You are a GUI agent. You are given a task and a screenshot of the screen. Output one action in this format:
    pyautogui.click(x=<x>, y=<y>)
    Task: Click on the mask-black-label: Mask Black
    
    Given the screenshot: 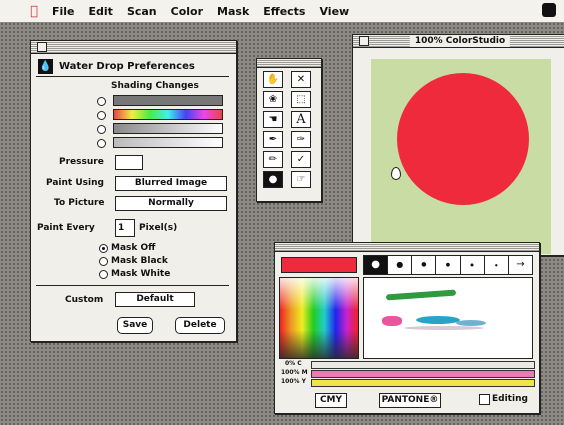 What is the action you would take?
    pyautogui.click(x=139, y=261)
    